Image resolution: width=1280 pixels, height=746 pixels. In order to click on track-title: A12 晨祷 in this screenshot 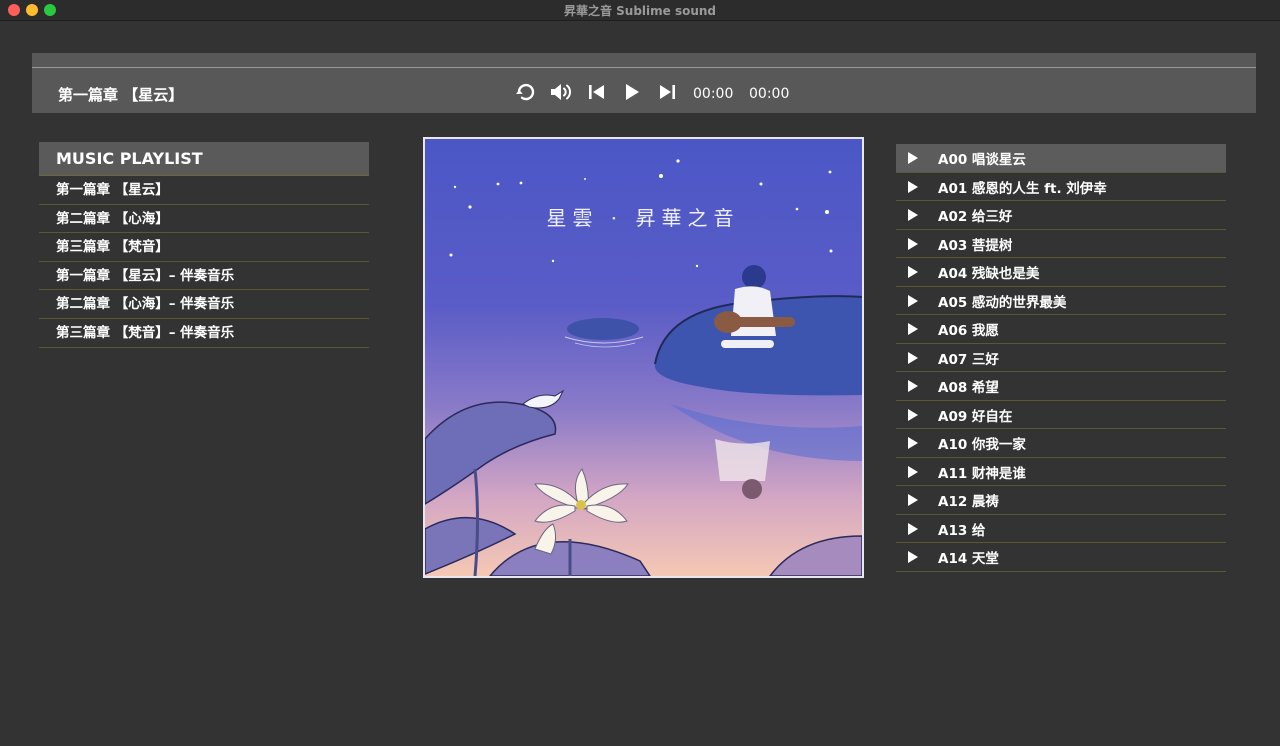, I will do `click(968, 502)`.